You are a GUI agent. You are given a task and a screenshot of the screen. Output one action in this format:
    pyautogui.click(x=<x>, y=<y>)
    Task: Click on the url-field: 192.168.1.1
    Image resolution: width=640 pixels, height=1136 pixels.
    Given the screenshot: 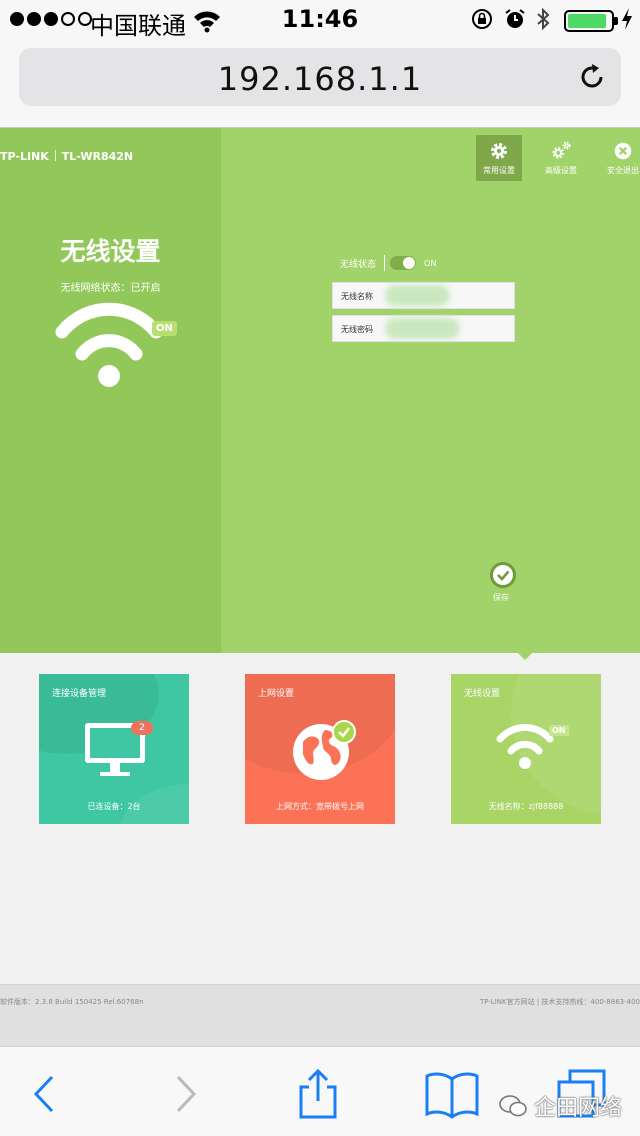 What is the action you would take?
    pyautogui.click(x=320, y=77)
    